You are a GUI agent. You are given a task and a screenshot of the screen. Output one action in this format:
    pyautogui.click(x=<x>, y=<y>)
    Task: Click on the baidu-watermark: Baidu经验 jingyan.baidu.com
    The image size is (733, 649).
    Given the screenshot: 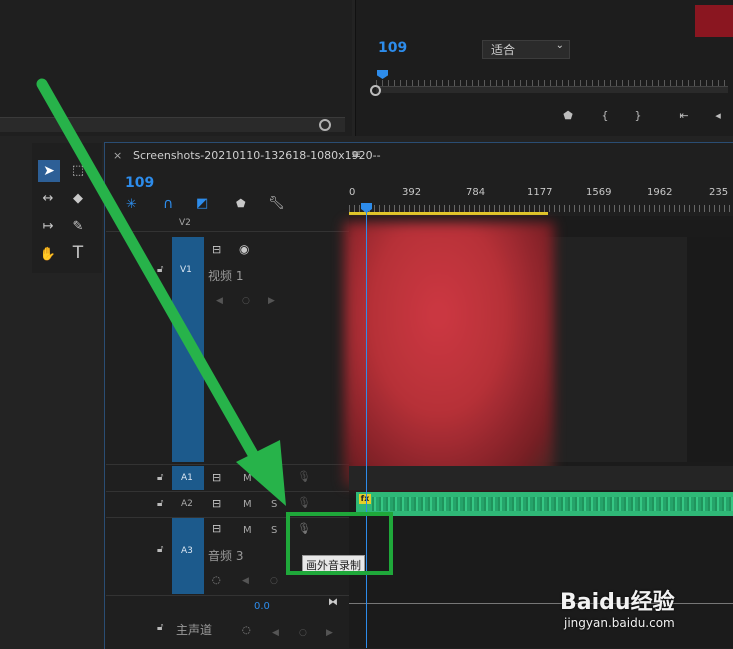 What is the action you would take?
    pyautogui.click(x=617, y=607)
    